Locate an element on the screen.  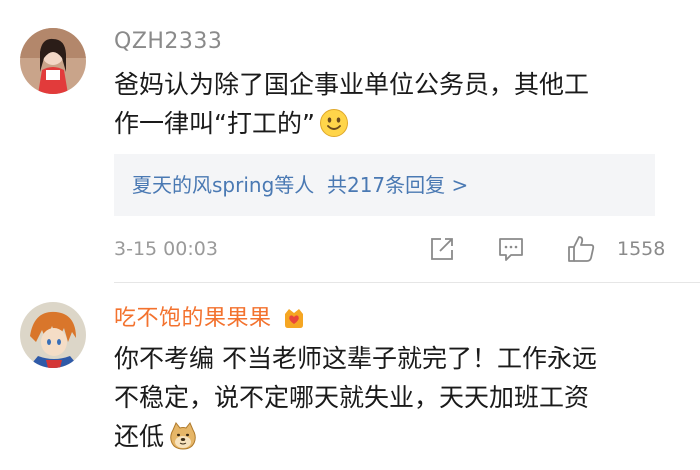
smiley-emoji-icon is located at coordinates (334, 128).